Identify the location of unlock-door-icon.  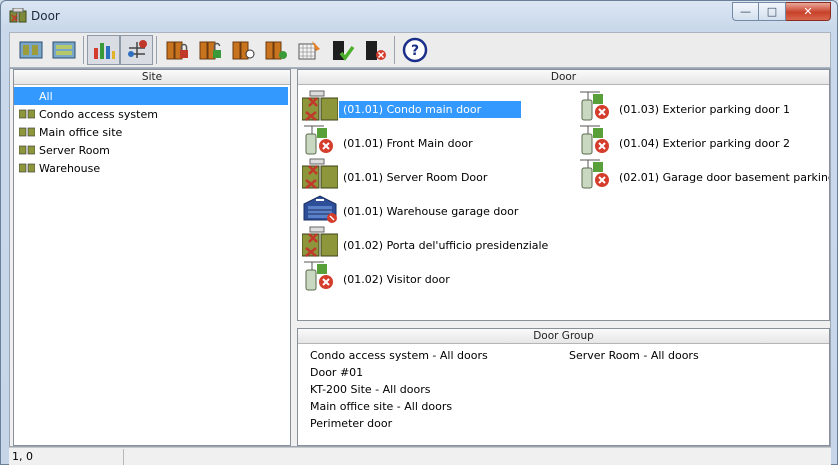
(210, 50).